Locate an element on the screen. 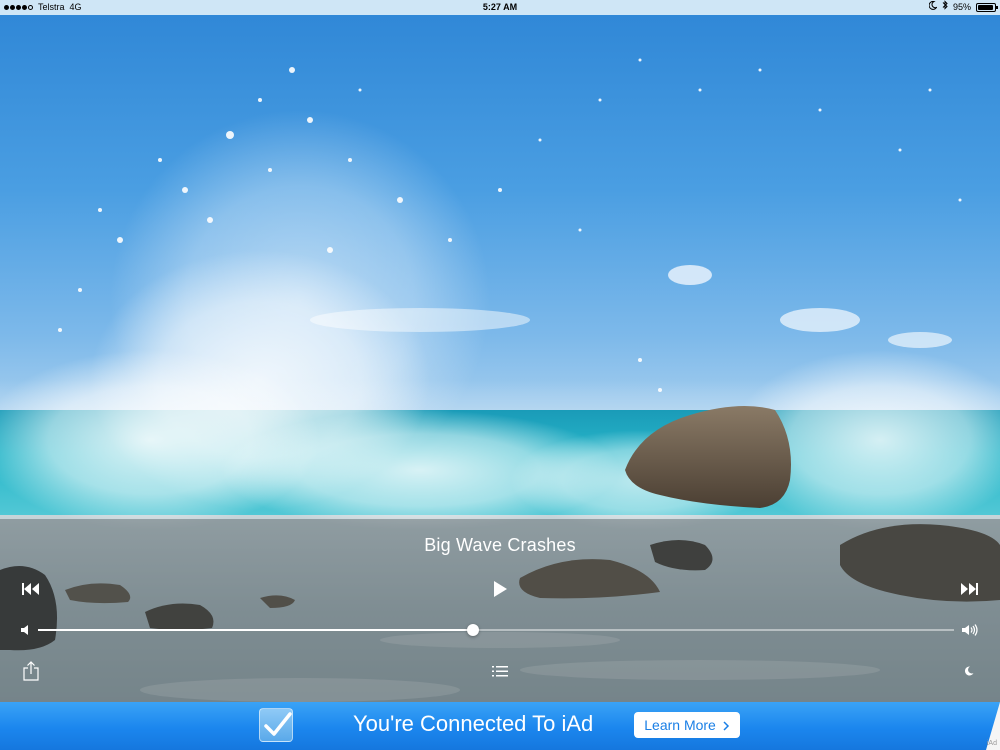  list-icon is located at coordinates (500, 670).